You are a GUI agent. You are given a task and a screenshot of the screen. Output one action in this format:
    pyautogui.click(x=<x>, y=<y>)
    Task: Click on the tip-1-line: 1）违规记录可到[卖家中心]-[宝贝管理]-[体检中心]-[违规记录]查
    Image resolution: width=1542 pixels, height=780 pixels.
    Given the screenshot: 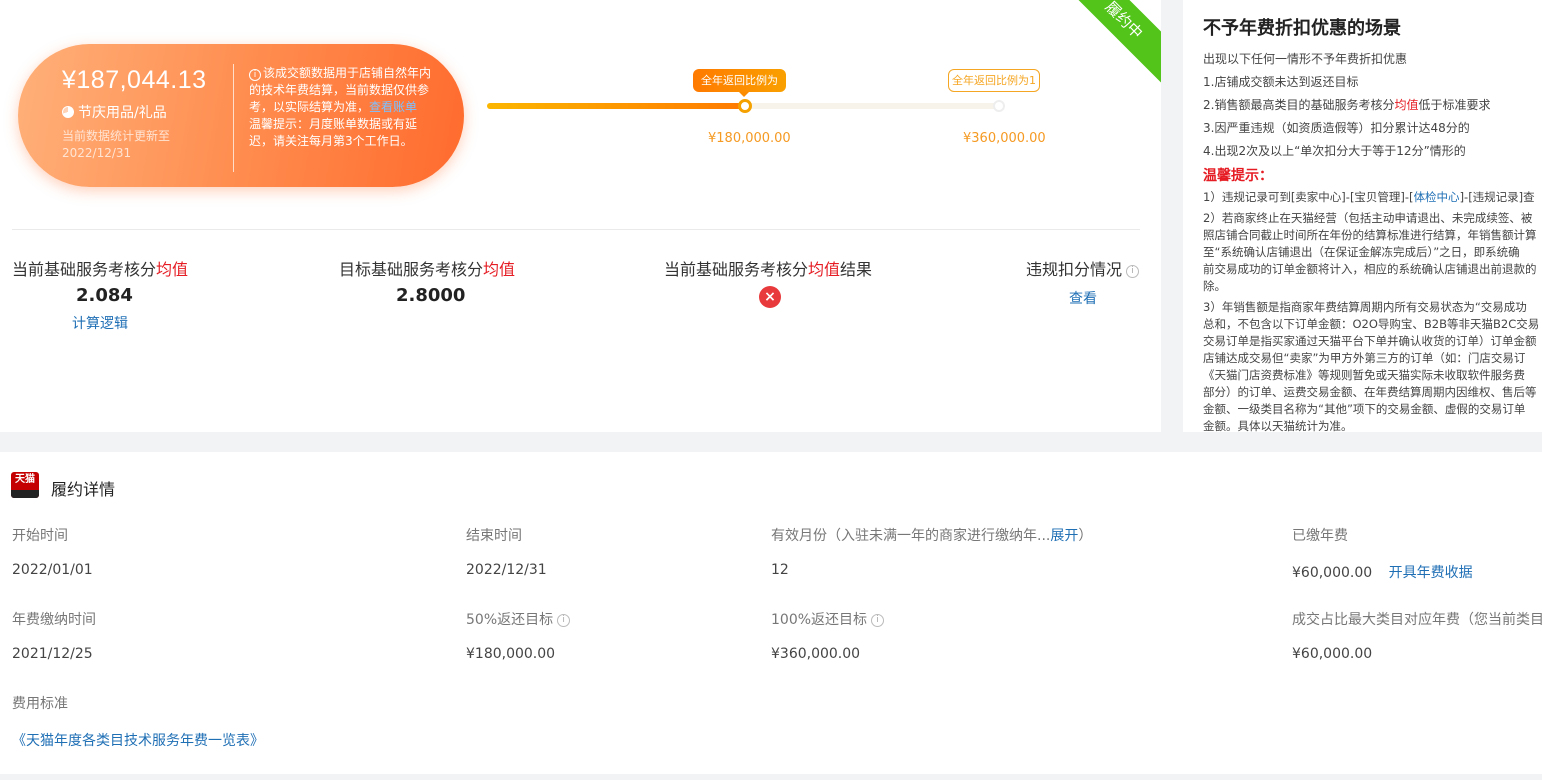 What is the action you would take?
    pyautogui.click(x=1372, y=197)
    